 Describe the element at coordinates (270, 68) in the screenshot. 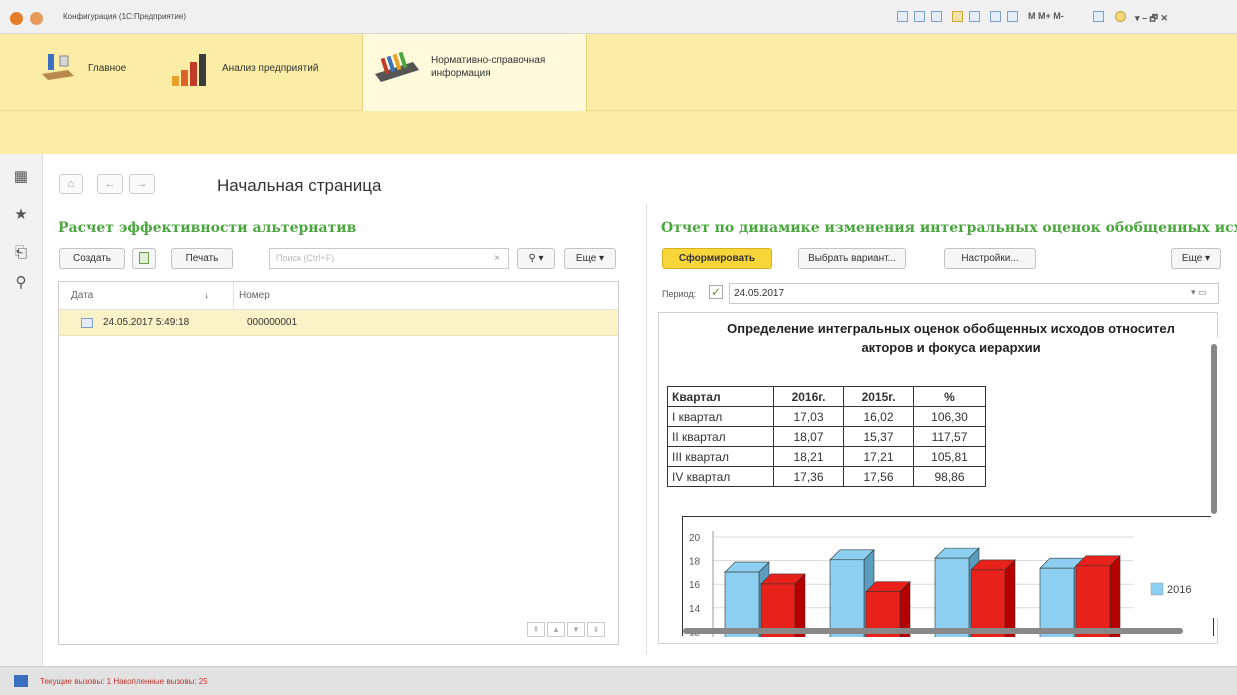

I see `section-label: Анализ предприятий` at that location.